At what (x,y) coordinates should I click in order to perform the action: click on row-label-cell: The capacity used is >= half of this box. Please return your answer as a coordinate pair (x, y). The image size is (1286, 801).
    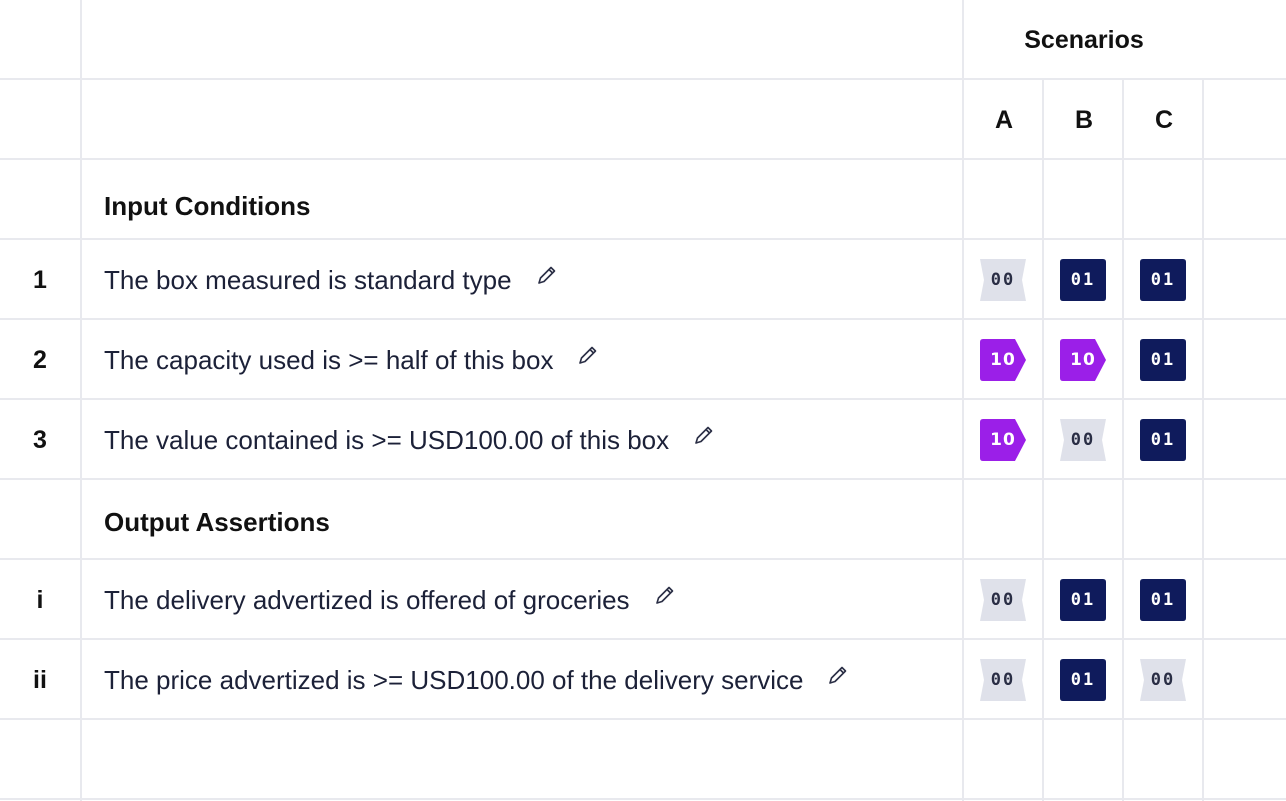
    Looking at the image, I should click on (529, 360).